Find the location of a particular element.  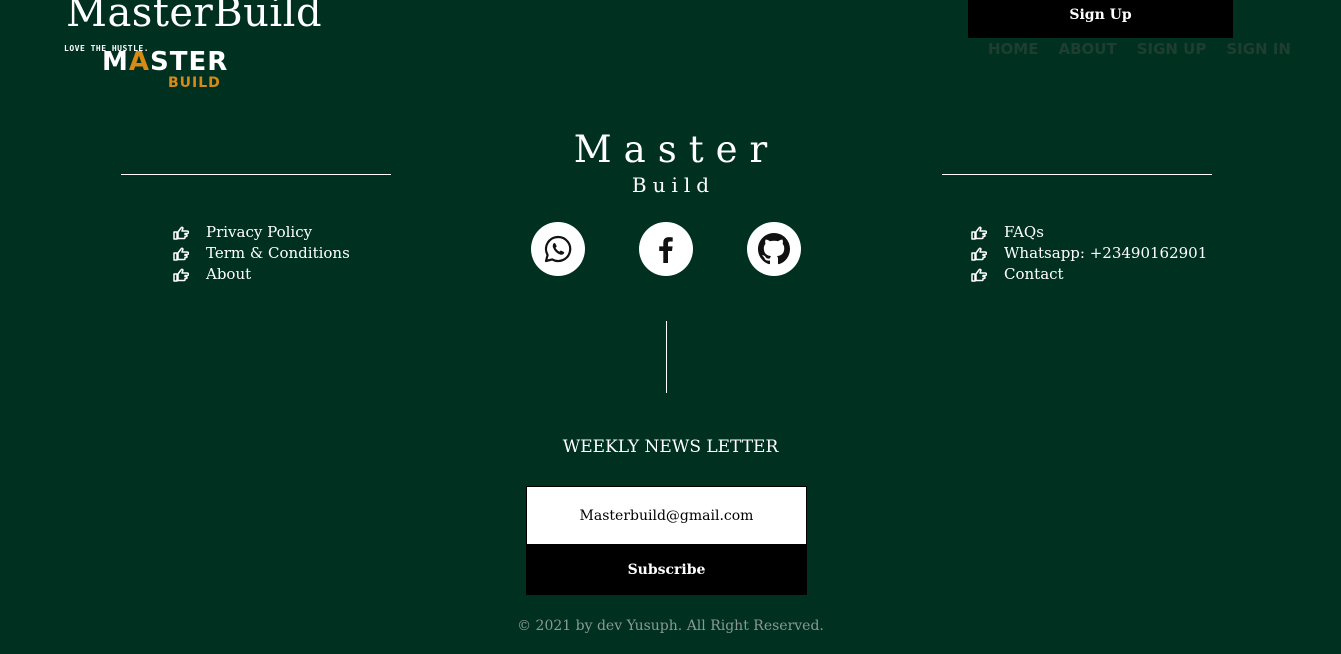

site-title: MasterBuild is located at coordinates (194, 18).